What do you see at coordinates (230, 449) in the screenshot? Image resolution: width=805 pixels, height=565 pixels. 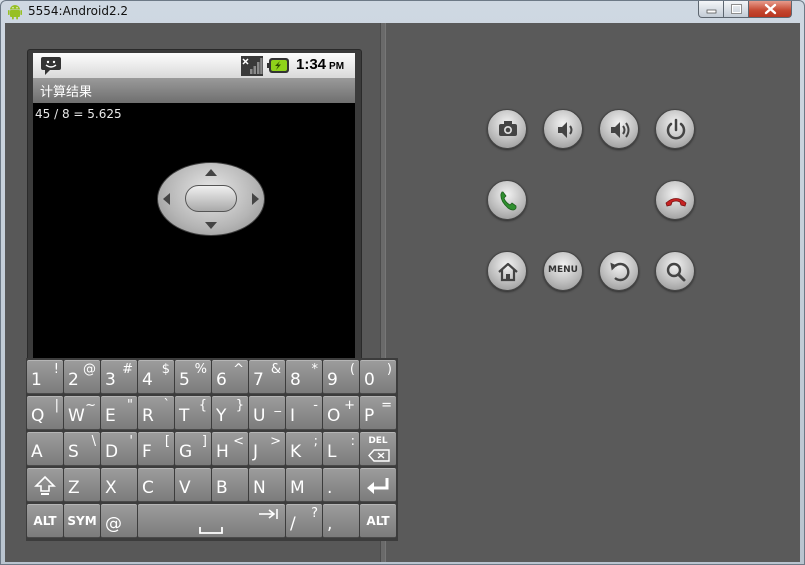 I see `key-h: H <` at bounding box center [230, 449].